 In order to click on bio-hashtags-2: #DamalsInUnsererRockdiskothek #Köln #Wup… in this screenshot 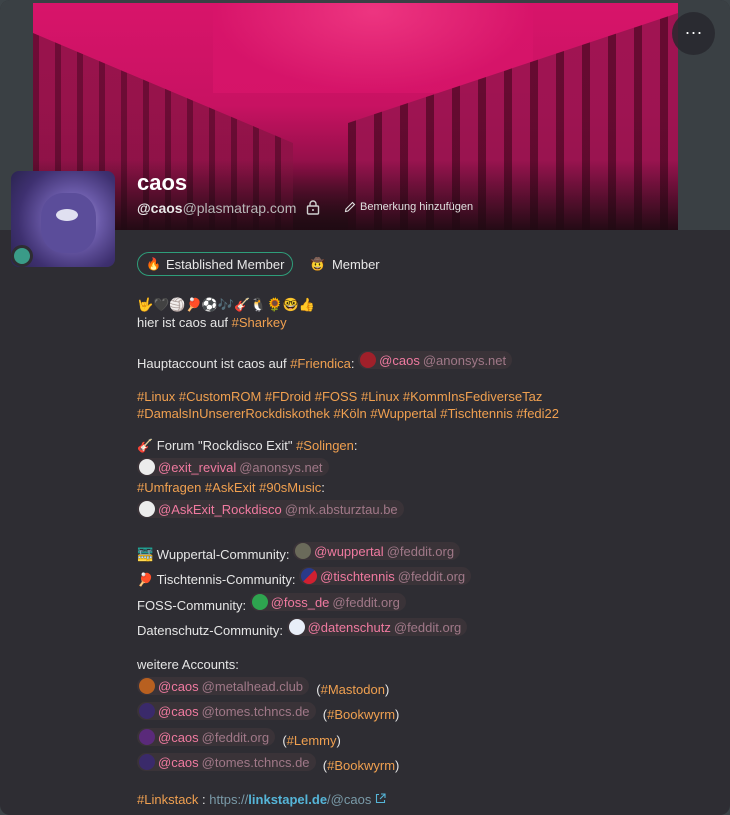, I will do `click(348, 413)`.